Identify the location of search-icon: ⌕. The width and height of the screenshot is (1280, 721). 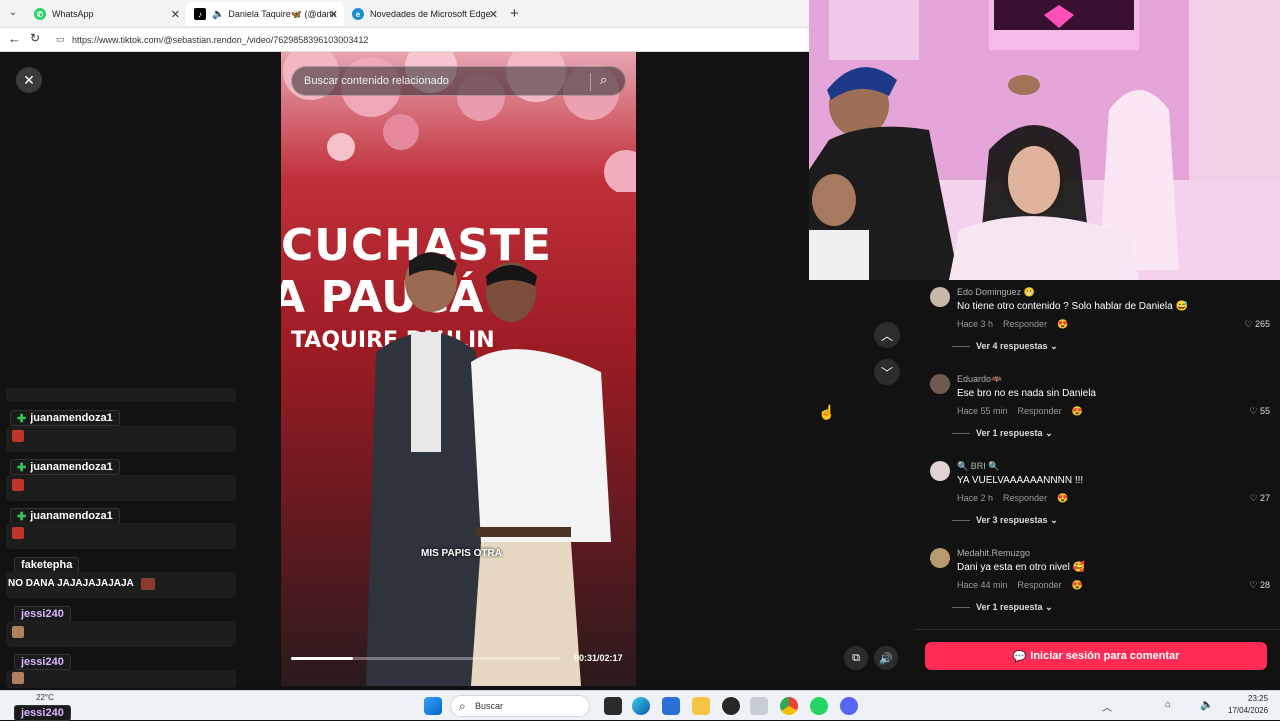
(603, 80).